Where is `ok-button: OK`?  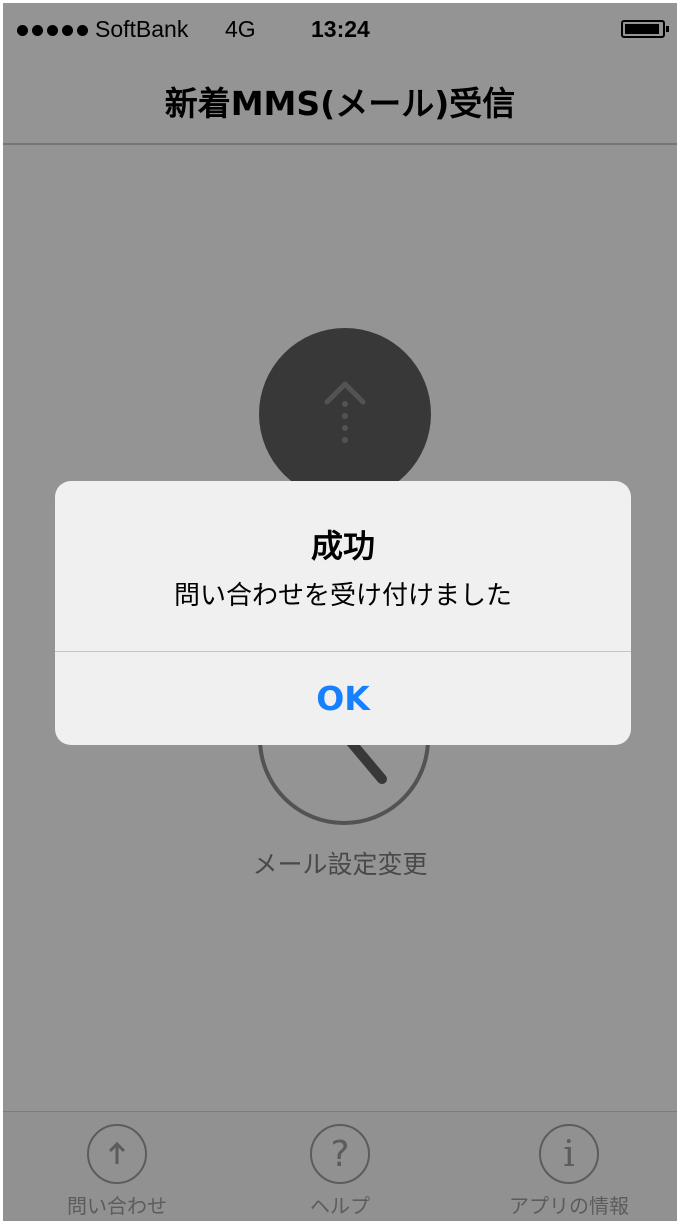 ok-button: OK is located at coordinates (343, 698).